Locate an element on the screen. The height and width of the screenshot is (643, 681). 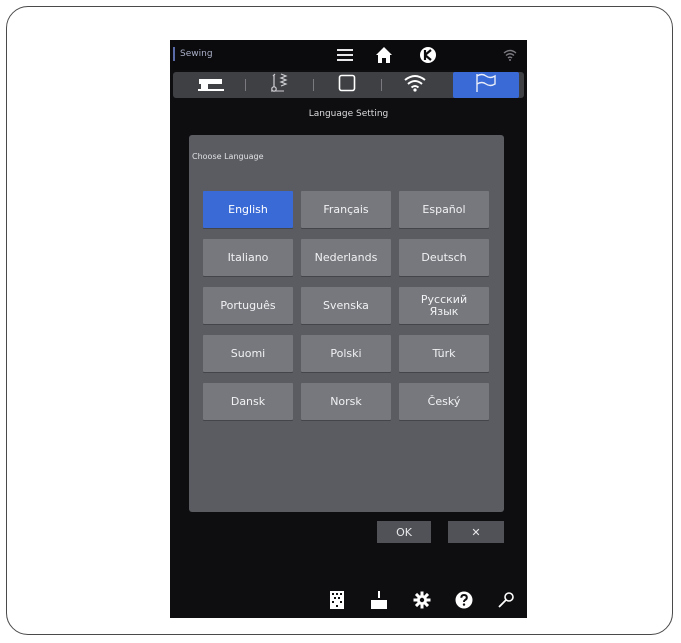
language-option-deutsch: Deutsch is located at coordinates (444, 257).